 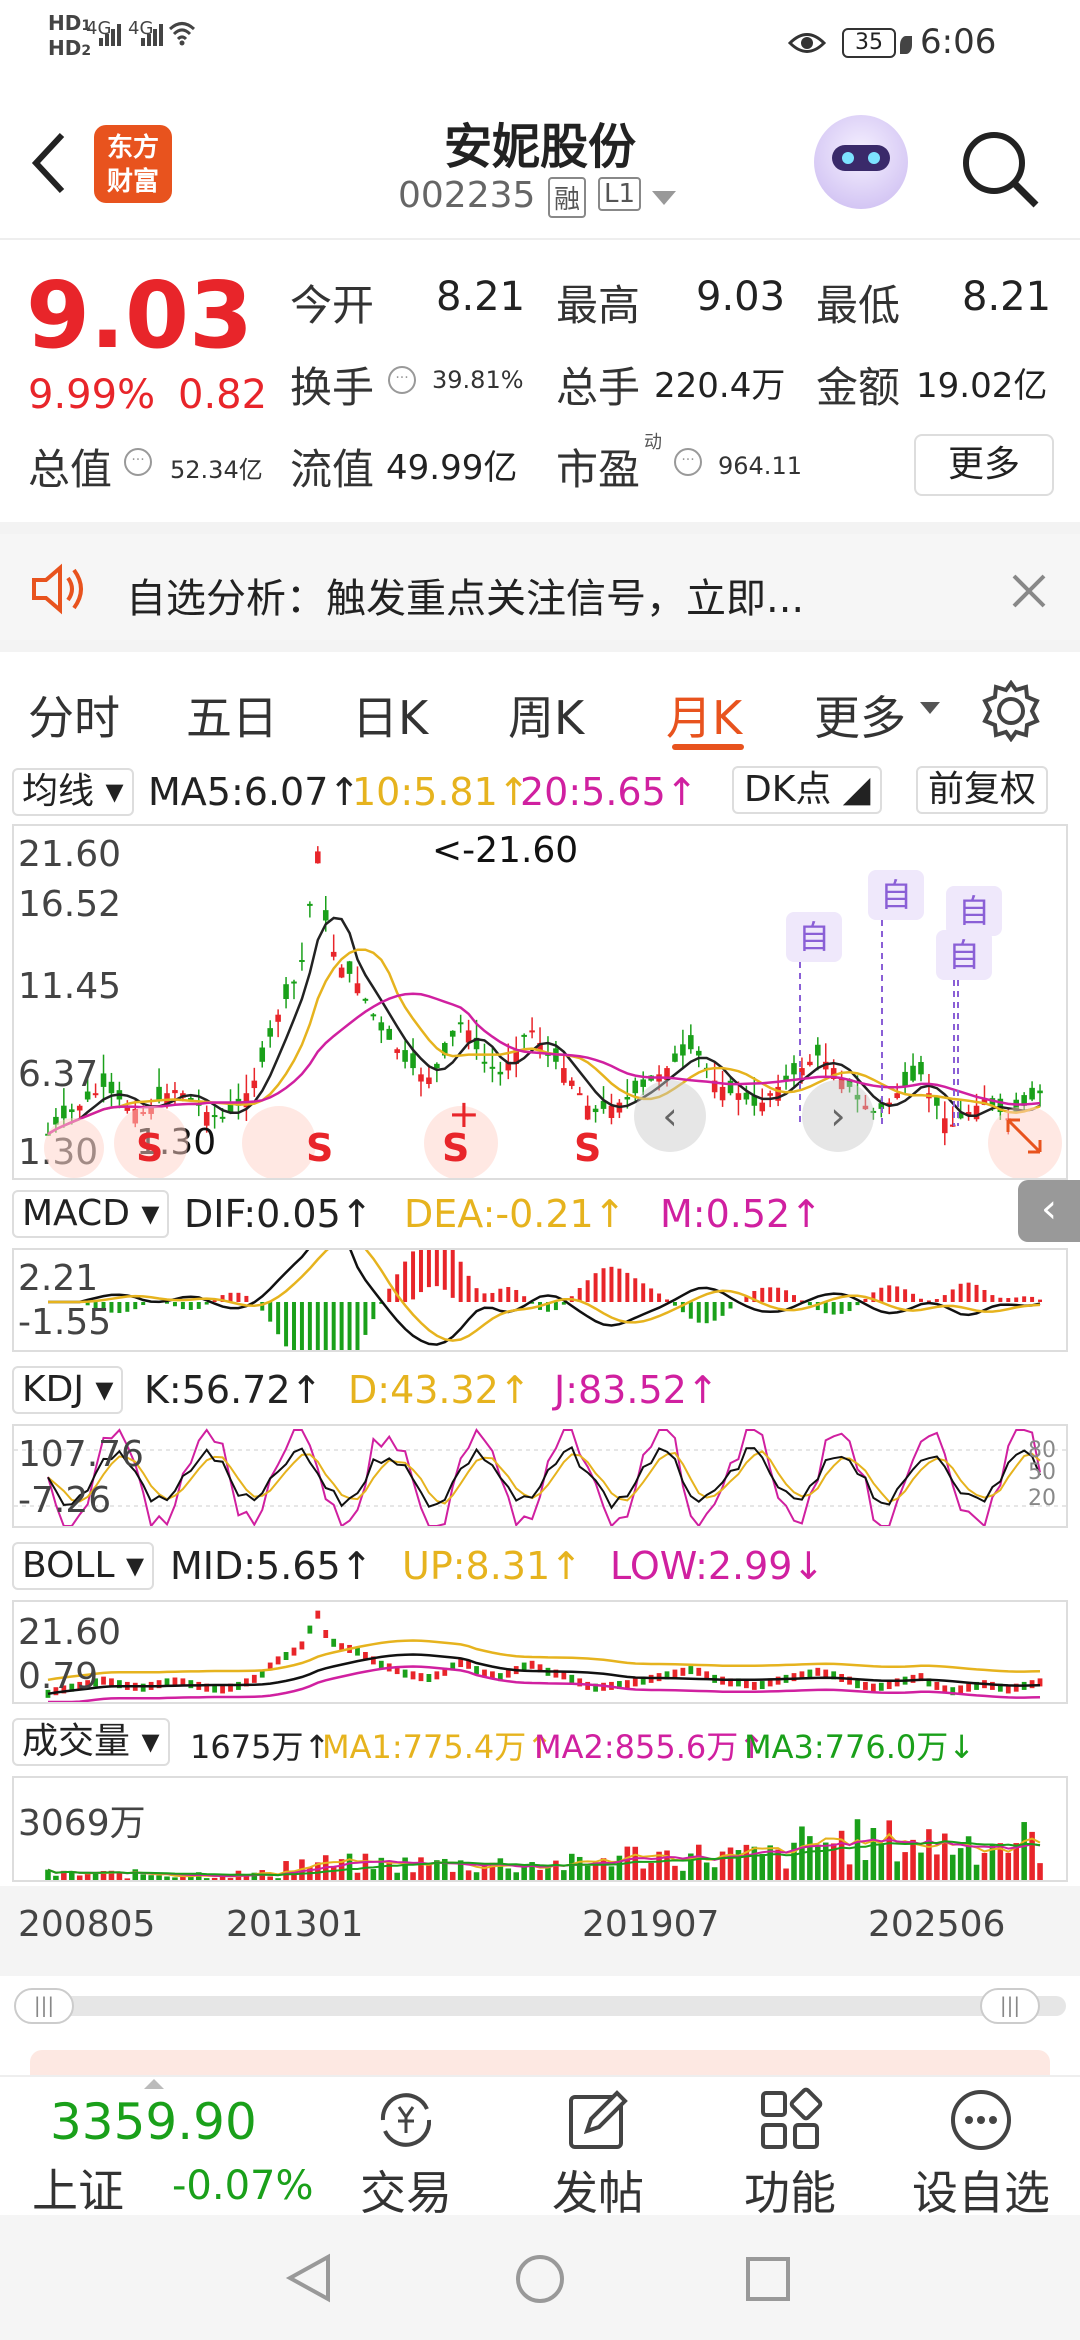 What do you see at coordinates (254, 792) in the screenshot?
I see `ma5-label: MA5:6.07↑` at bounding box center [254, 792].